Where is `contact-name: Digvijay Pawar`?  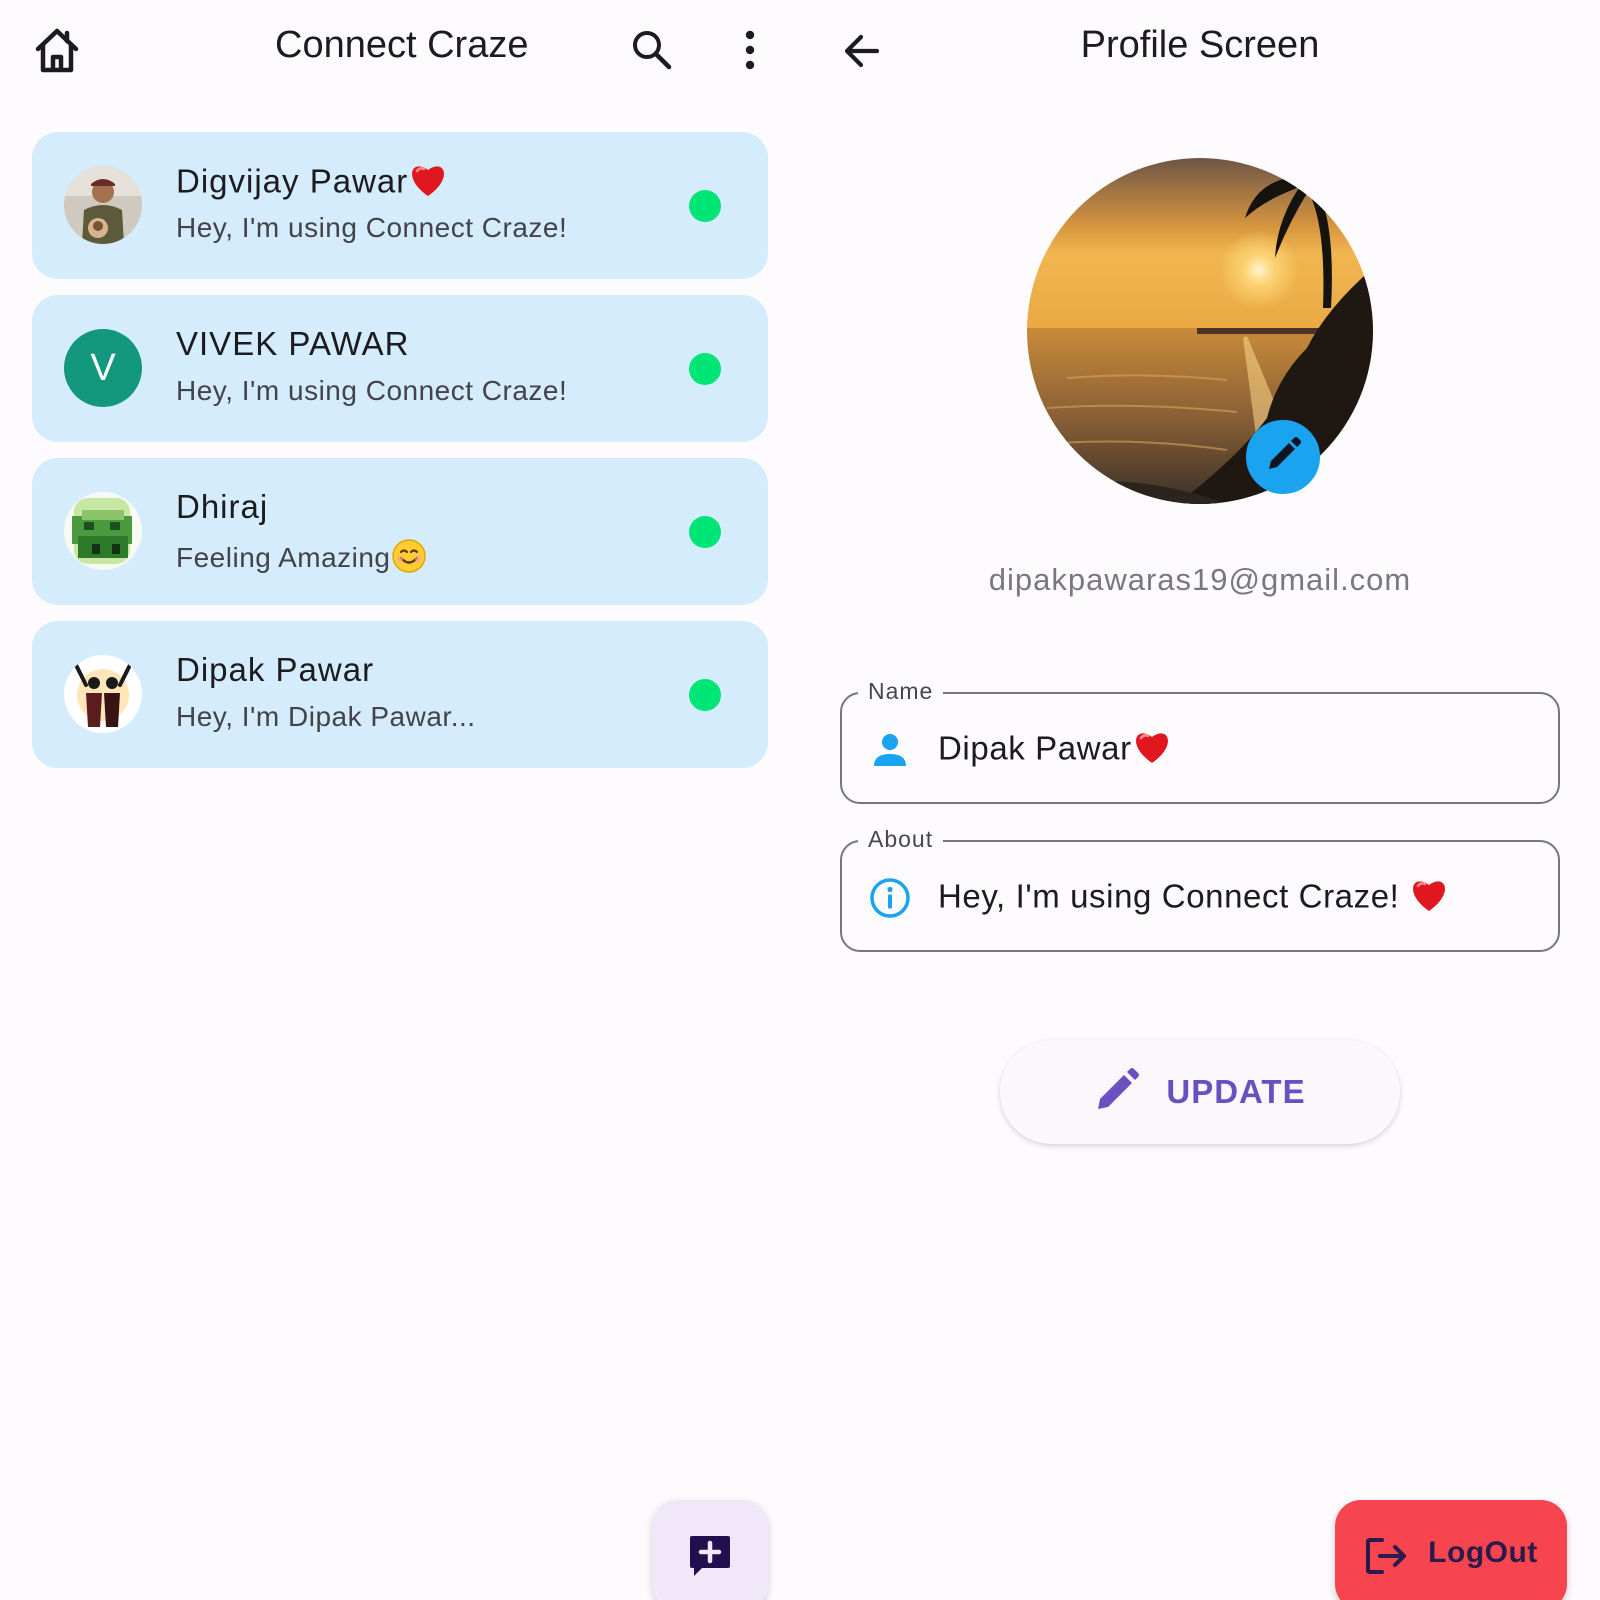 contact-name: Digvijay Pawar is located at coordinates (312, 184).